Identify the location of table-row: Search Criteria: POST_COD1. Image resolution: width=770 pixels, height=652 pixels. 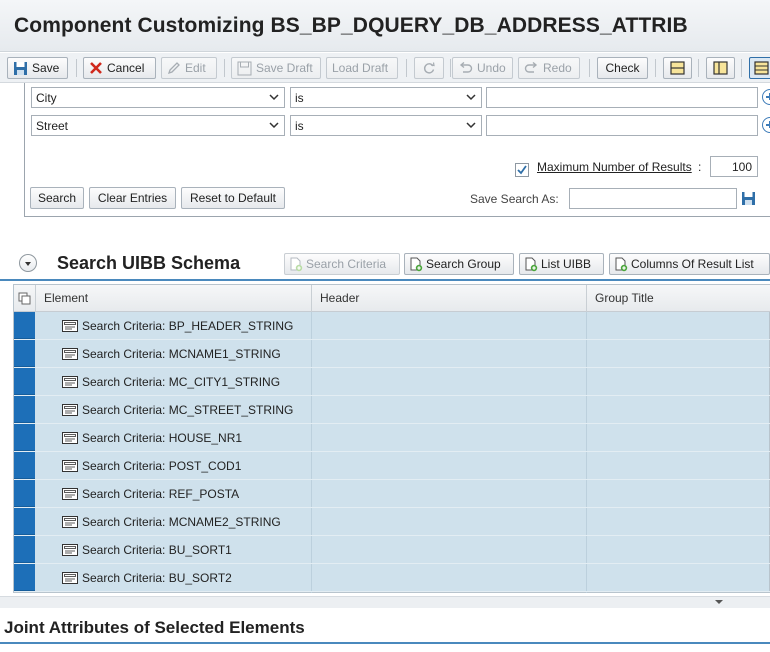
(392, 466).